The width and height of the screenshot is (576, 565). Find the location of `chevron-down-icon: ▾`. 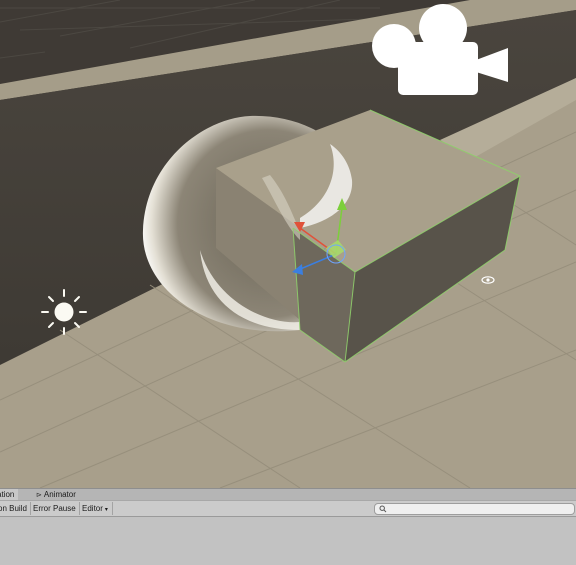

chevron-down-icon: ▾ is located at coordinates (106, 510).